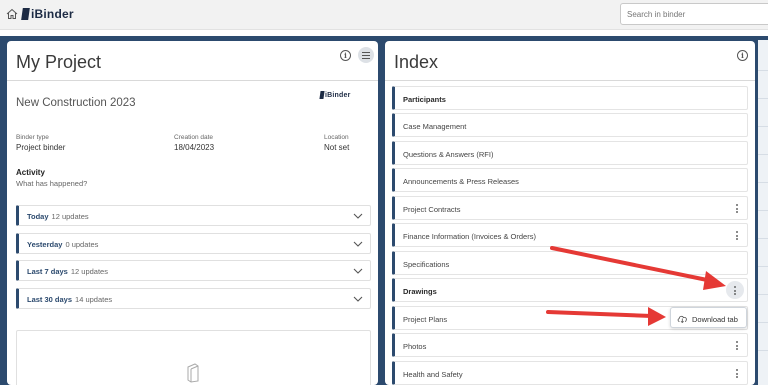  I want to click on activity-row-last-7-days: Last 7 days 12 updates, so click(193, 270).